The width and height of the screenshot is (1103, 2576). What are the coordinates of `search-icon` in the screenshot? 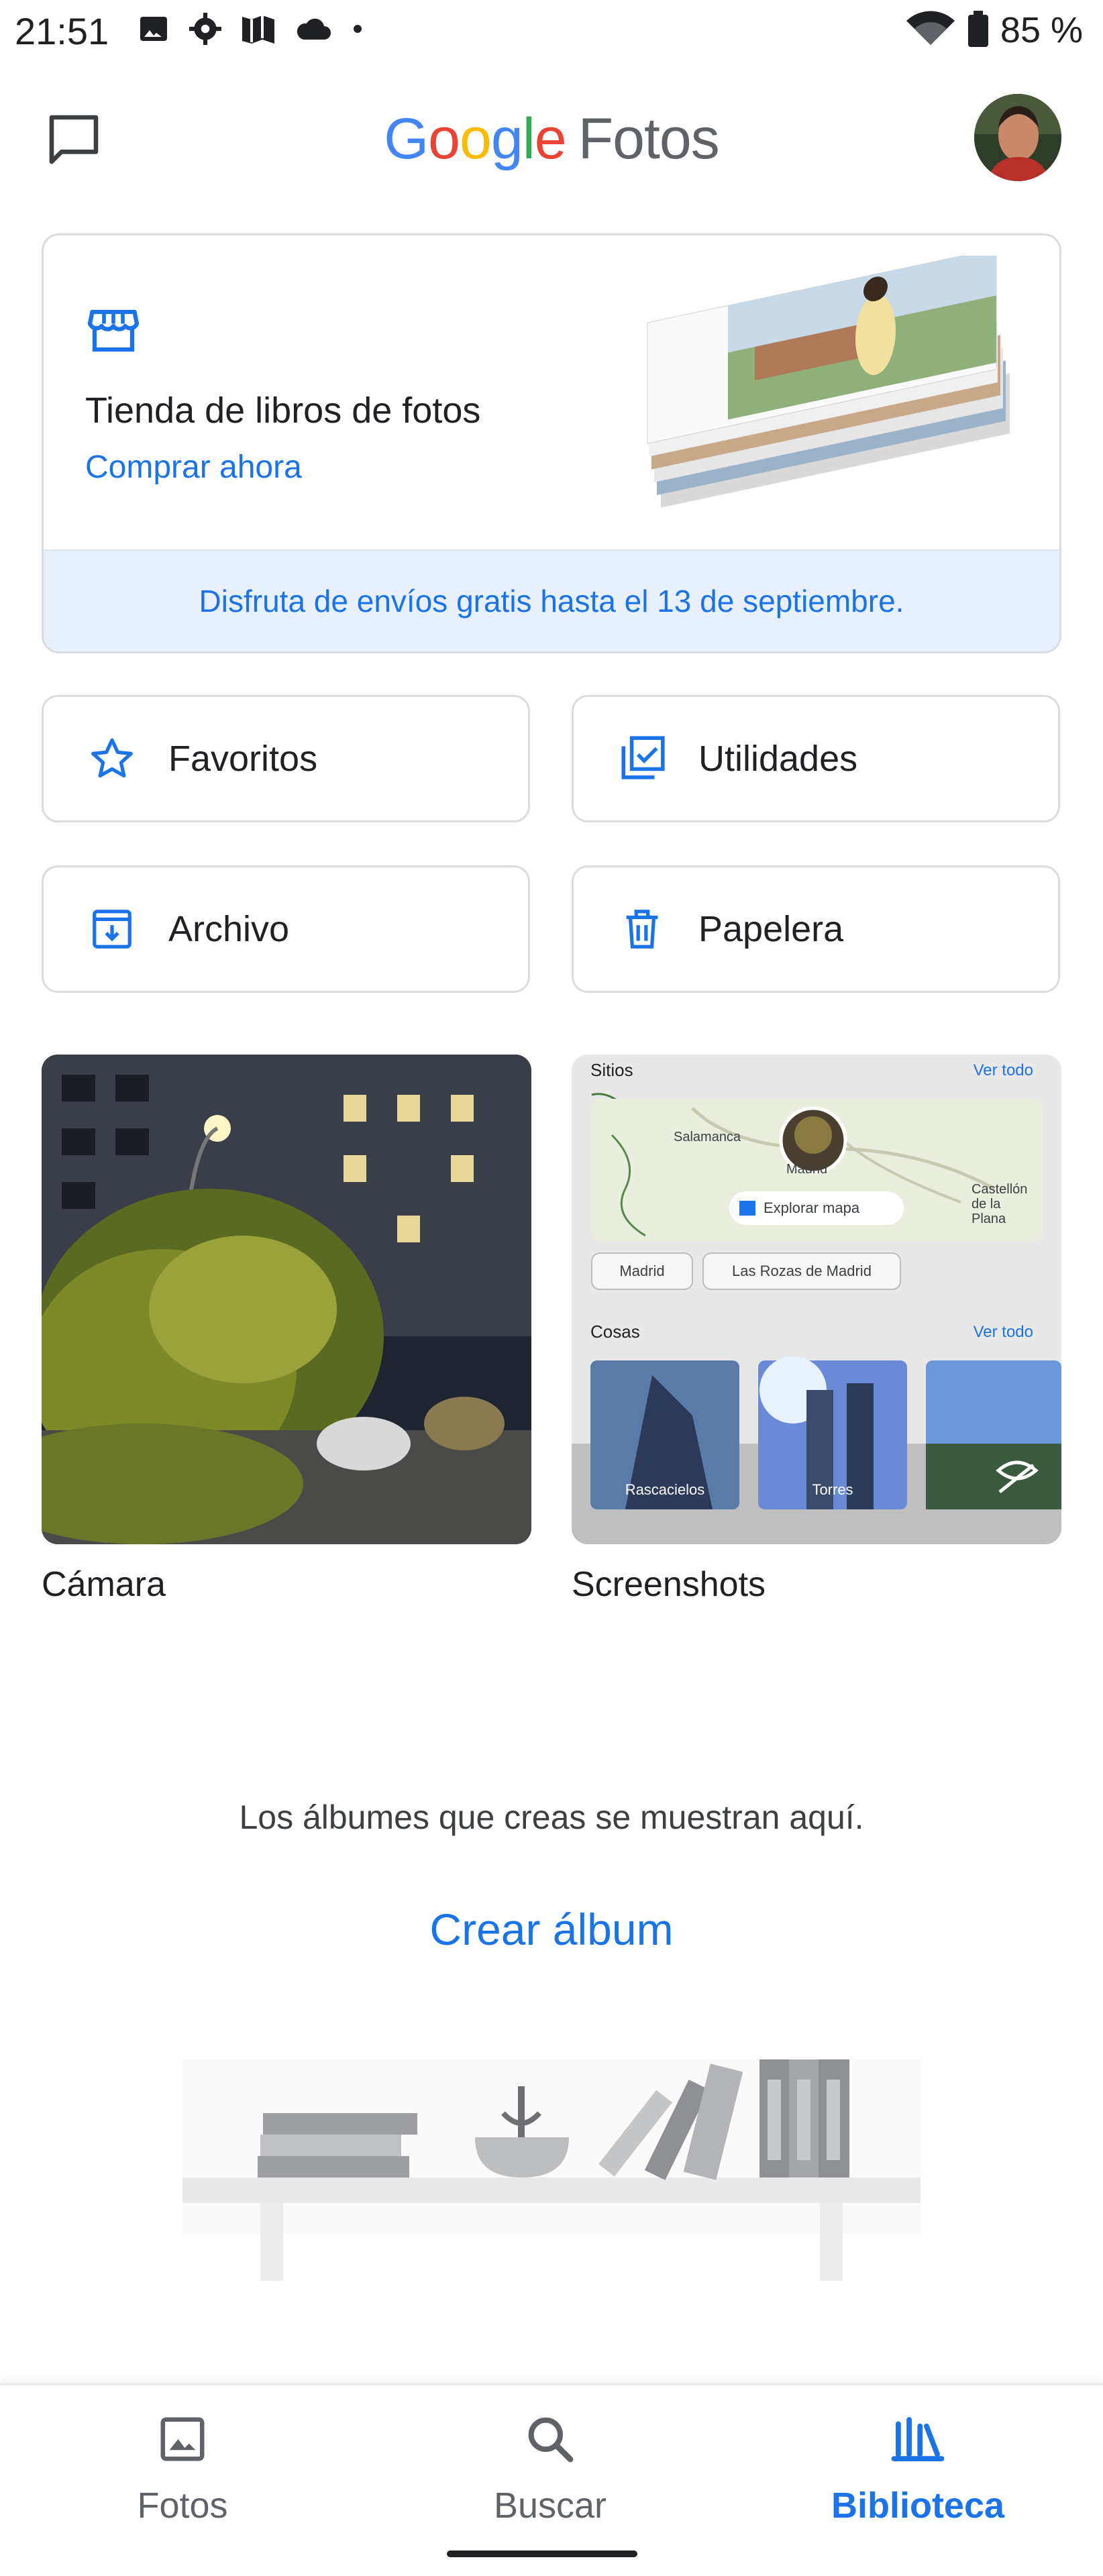 It's located at (550, 2439).